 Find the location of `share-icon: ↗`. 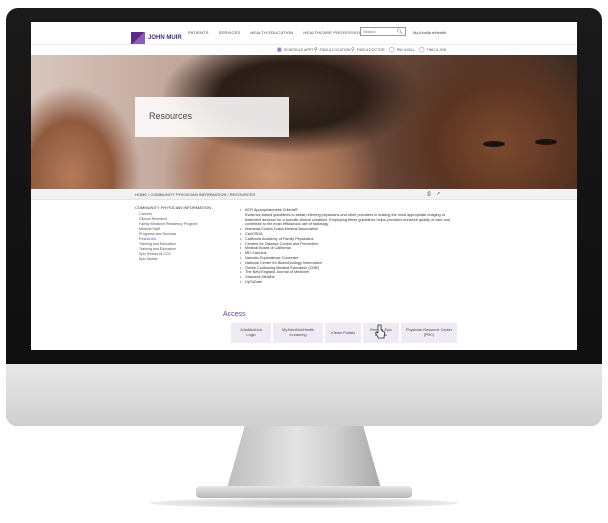

share-icon: ↗ is located at coordinates (438, 194).